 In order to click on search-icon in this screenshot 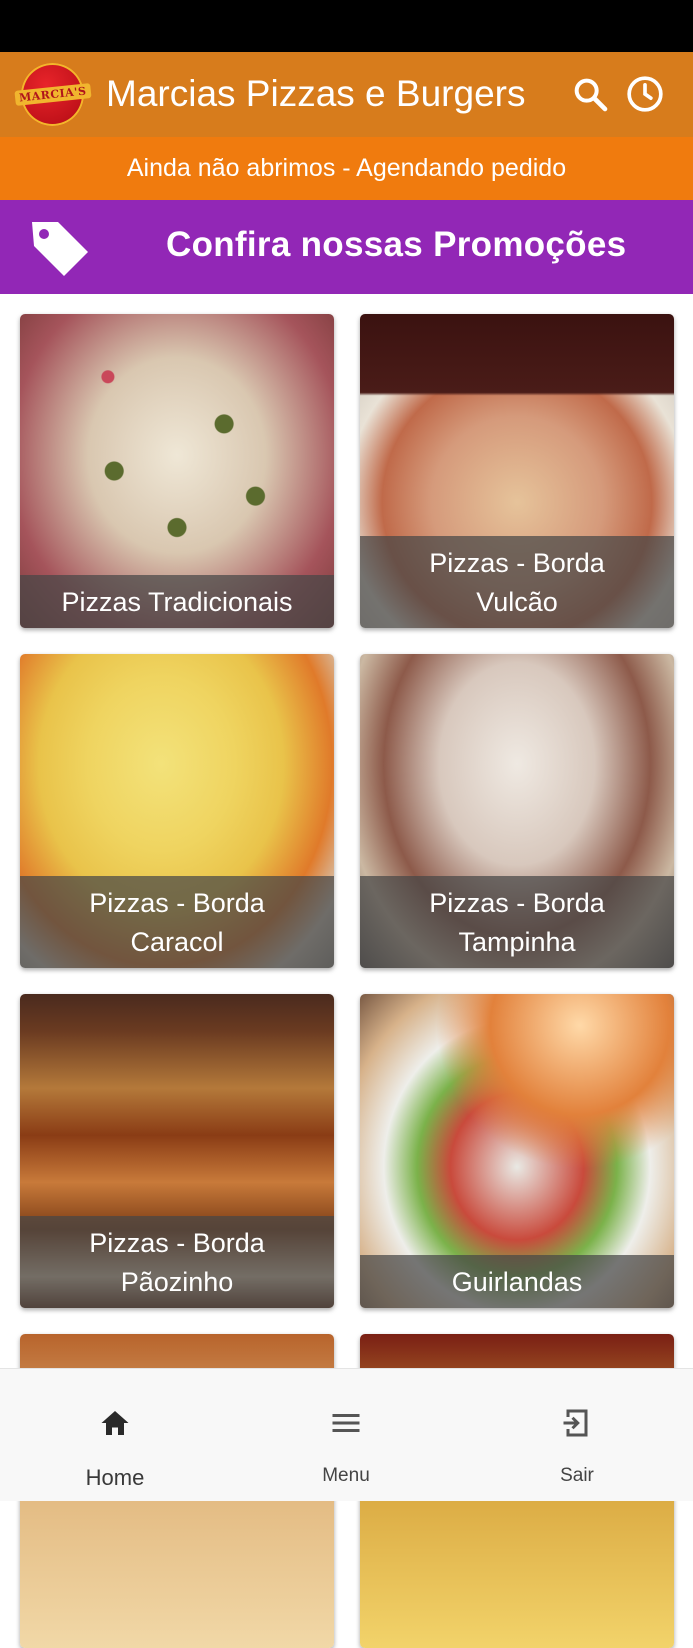, I will do `click(591, 95)`.